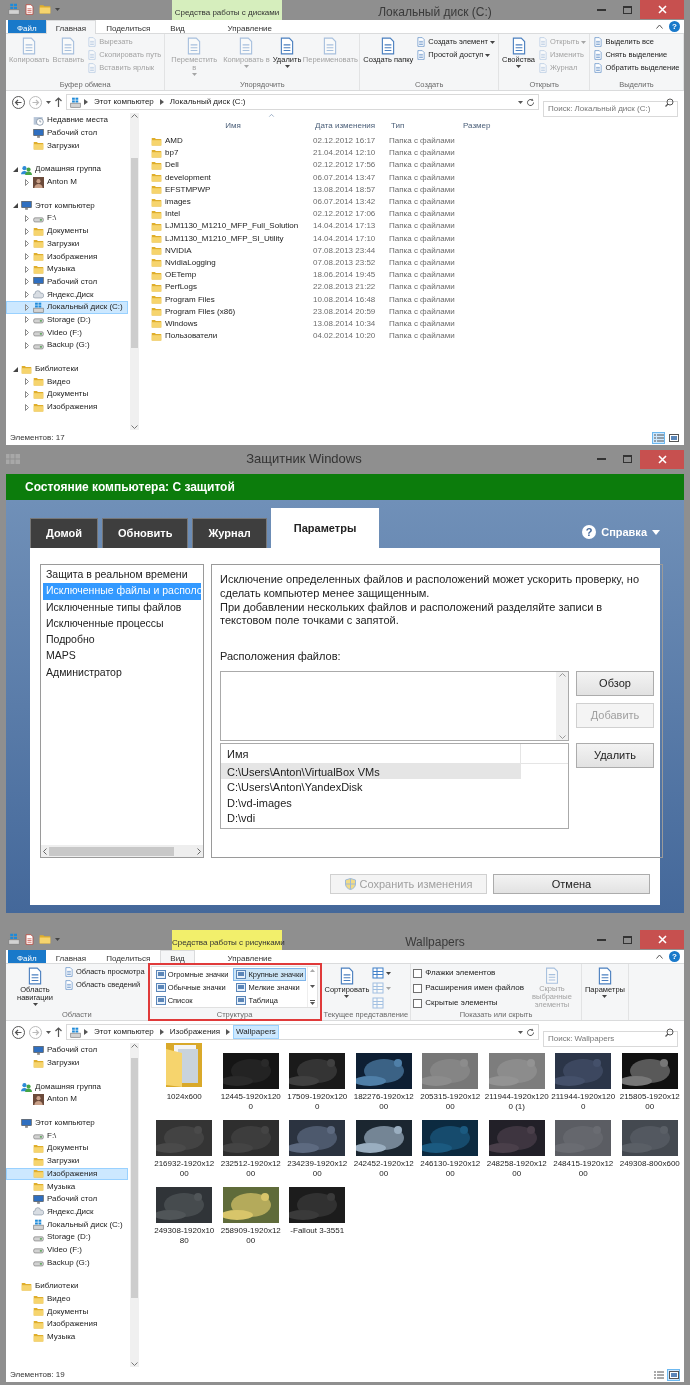  What do you see at coordinates (184, 1169) in the screenshot?
I see `file-name: 216932-1920x1200` at bounding box center [184, 1169].